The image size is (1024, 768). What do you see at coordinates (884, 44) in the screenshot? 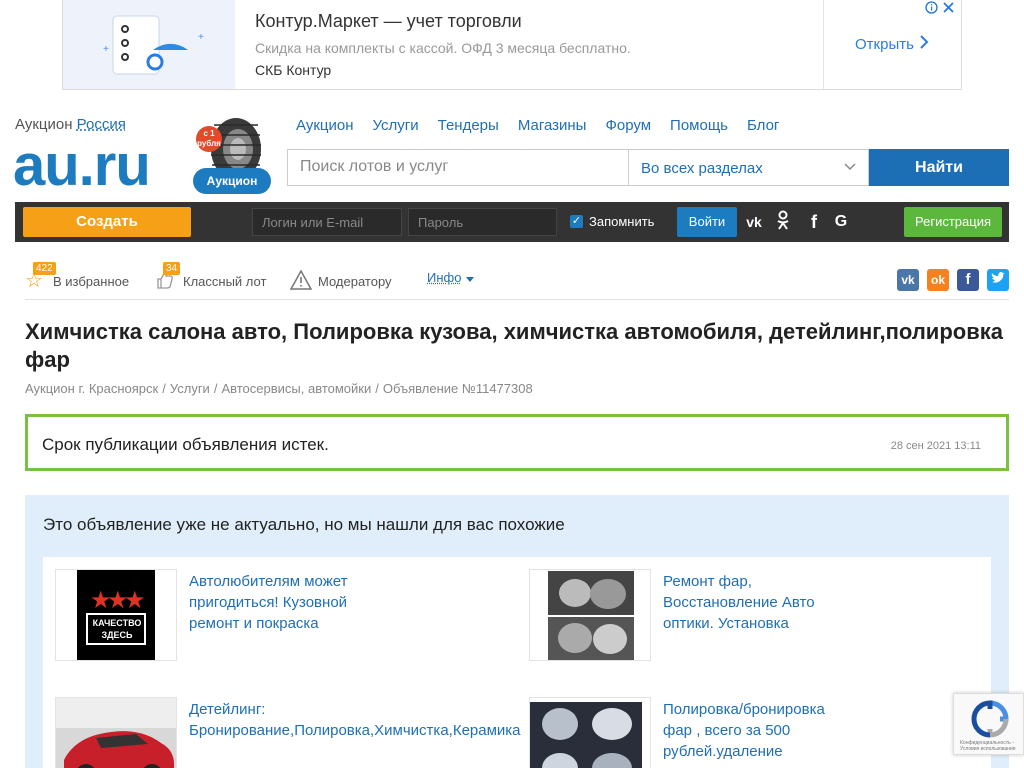
I see `ad-open-label: Открыть` at bounding box center [884, 44].